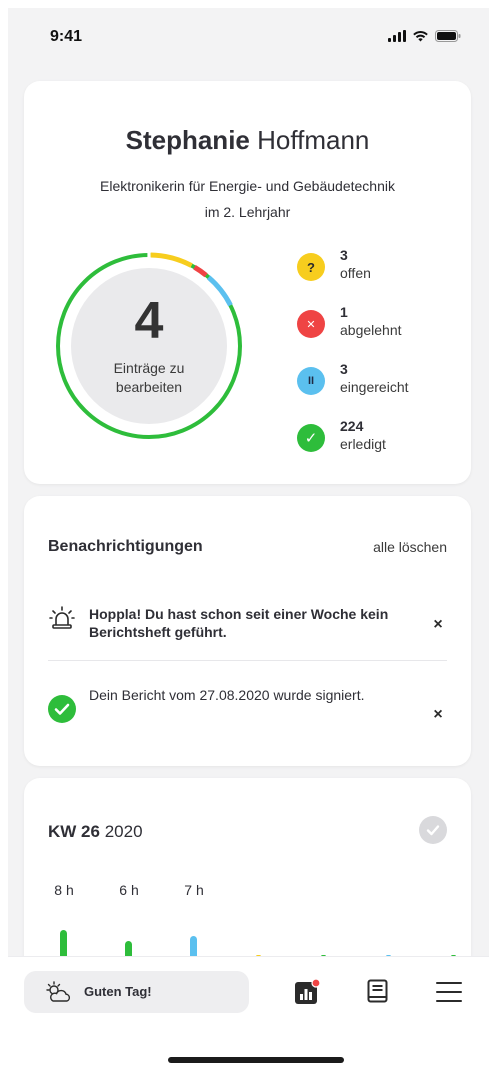  I want to click on greeting-button: Guten Tag!, so click(136, 992).